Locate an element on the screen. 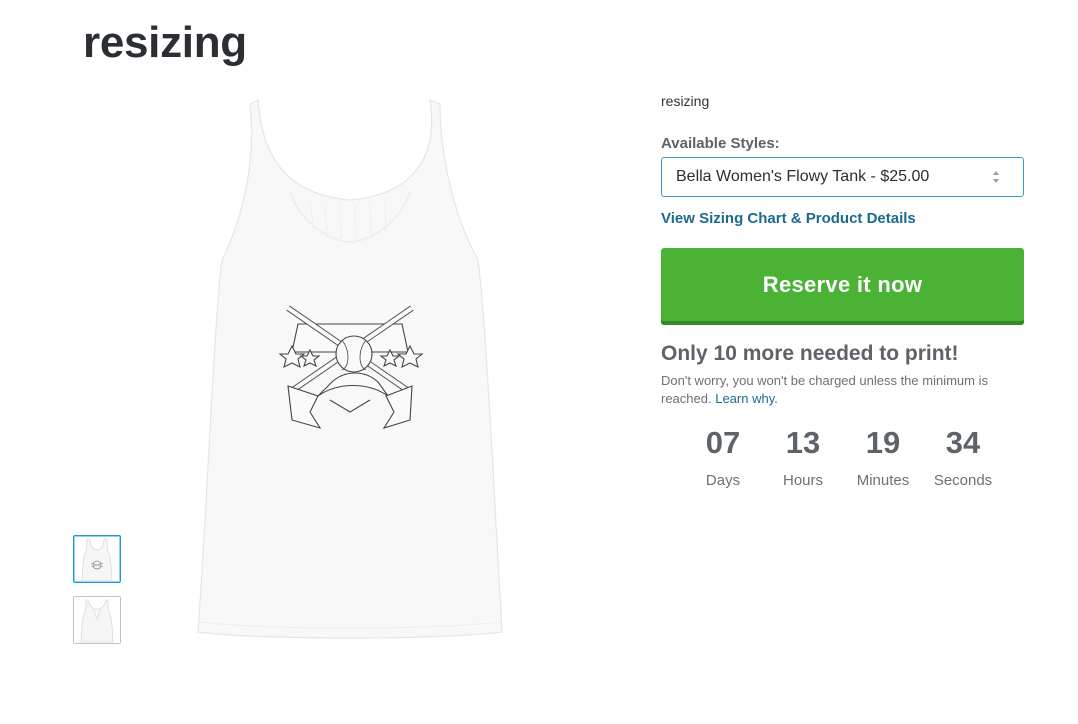 This screenshot has height=724, width=1078. needed-to-print: Only 10 more needed to print! is located at coordinates (810, 353).